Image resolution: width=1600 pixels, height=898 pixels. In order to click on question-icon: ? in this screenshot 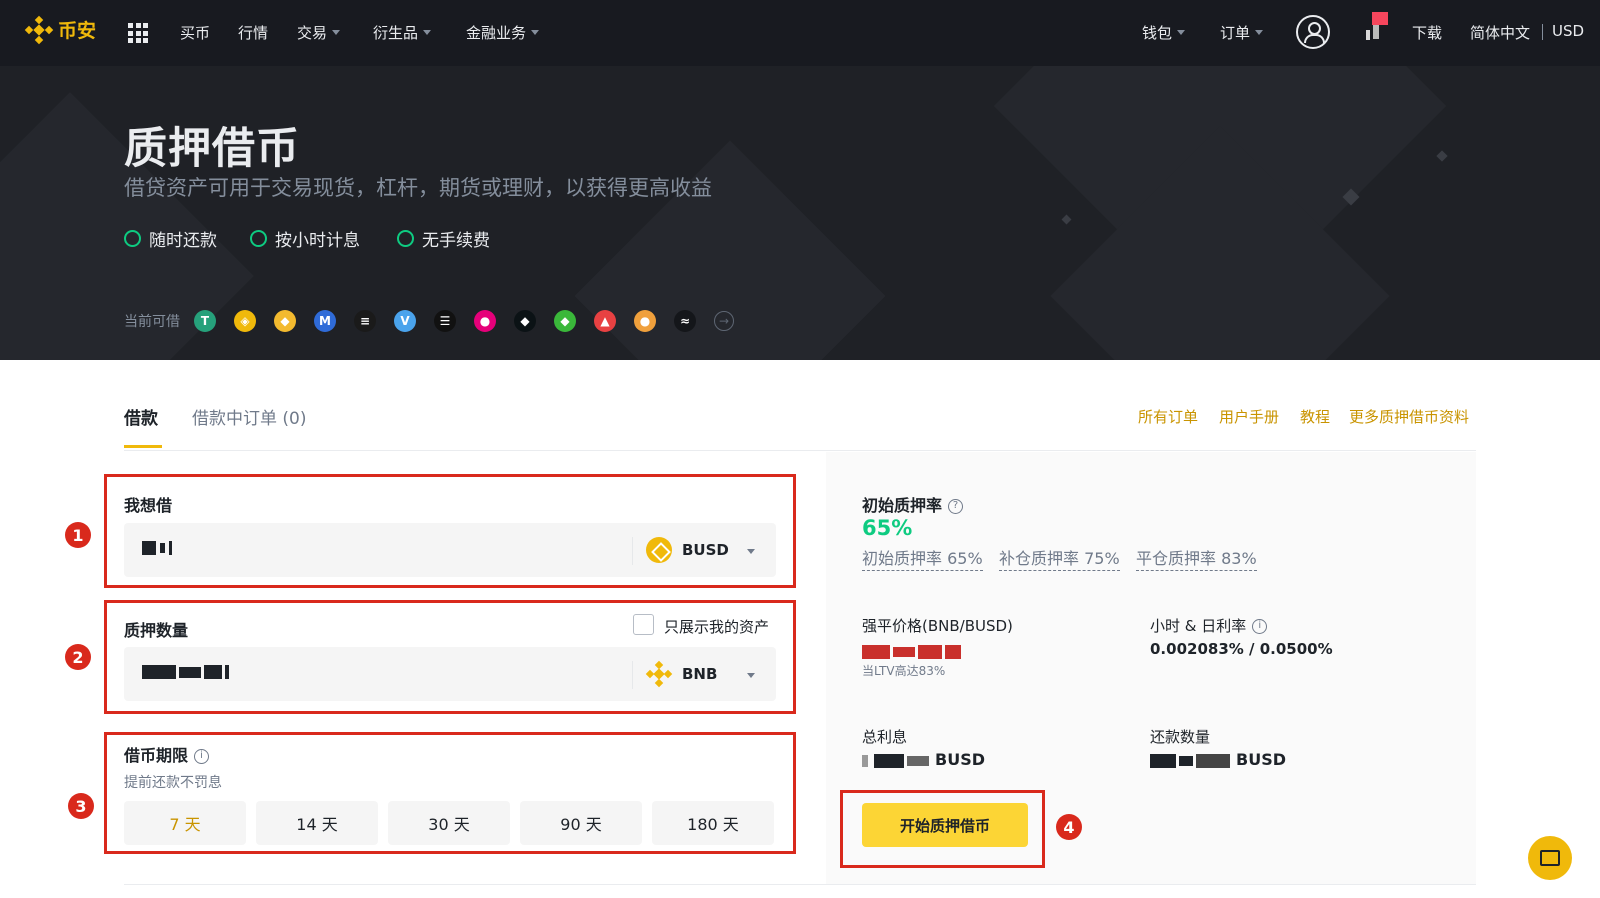, I will do `click(956, 506)`.